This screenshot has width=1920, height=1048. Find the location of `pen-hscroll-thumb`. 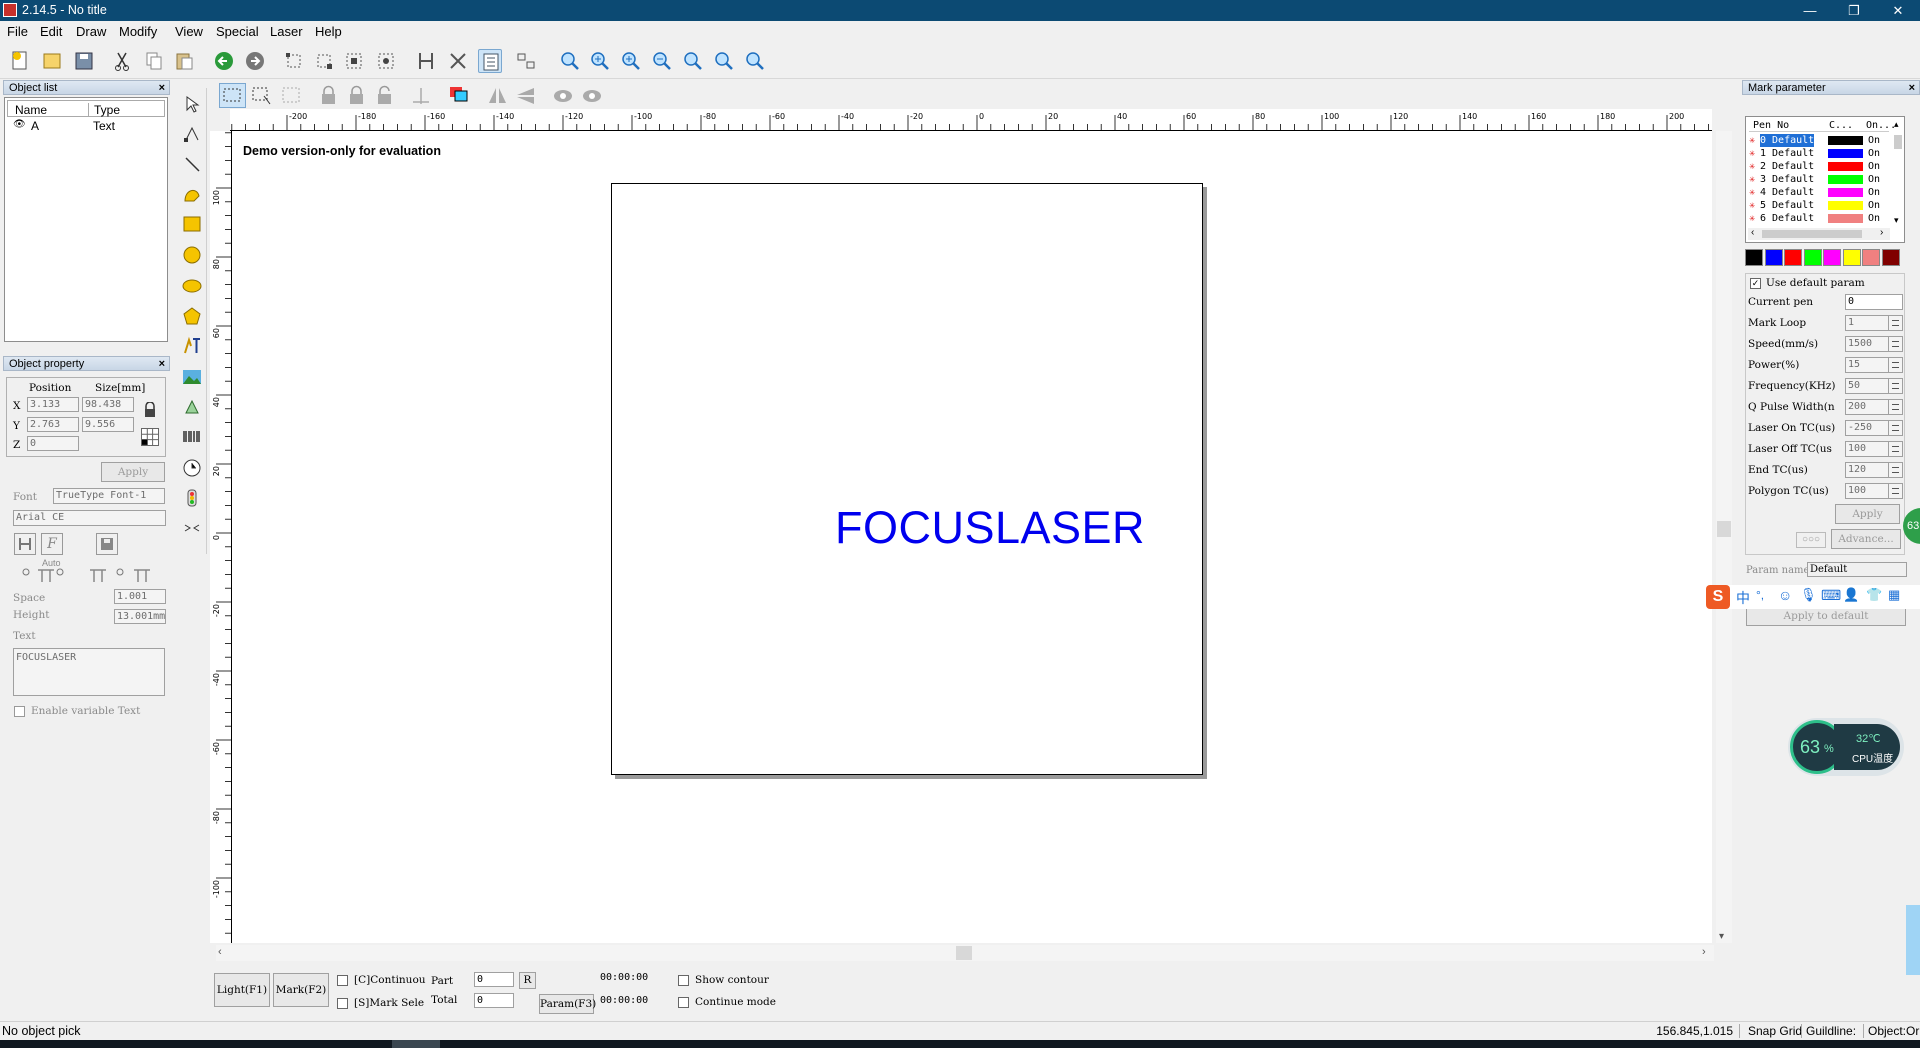

pen-hscroll-thumb is located at coordinates (1812, 234).